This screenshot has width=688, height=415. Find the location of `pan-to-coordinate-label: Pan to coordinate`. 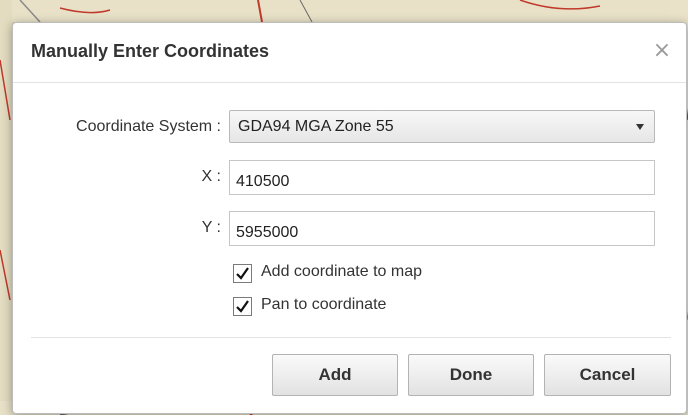

pan-to-coordinate-label: Pan to coordinate is located at coordinates (324, 304).